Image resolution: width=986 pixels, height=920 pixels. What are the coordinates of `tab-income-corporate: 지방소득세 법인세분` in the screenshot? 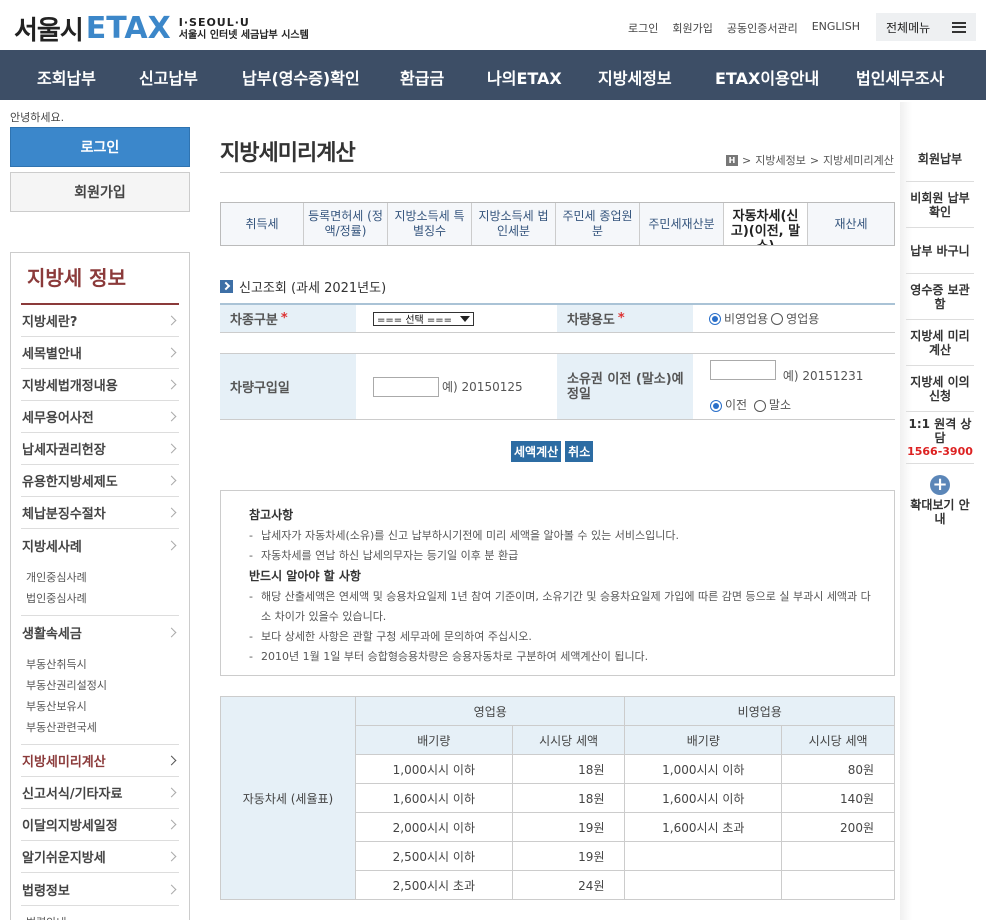 It's located at (514, 224).